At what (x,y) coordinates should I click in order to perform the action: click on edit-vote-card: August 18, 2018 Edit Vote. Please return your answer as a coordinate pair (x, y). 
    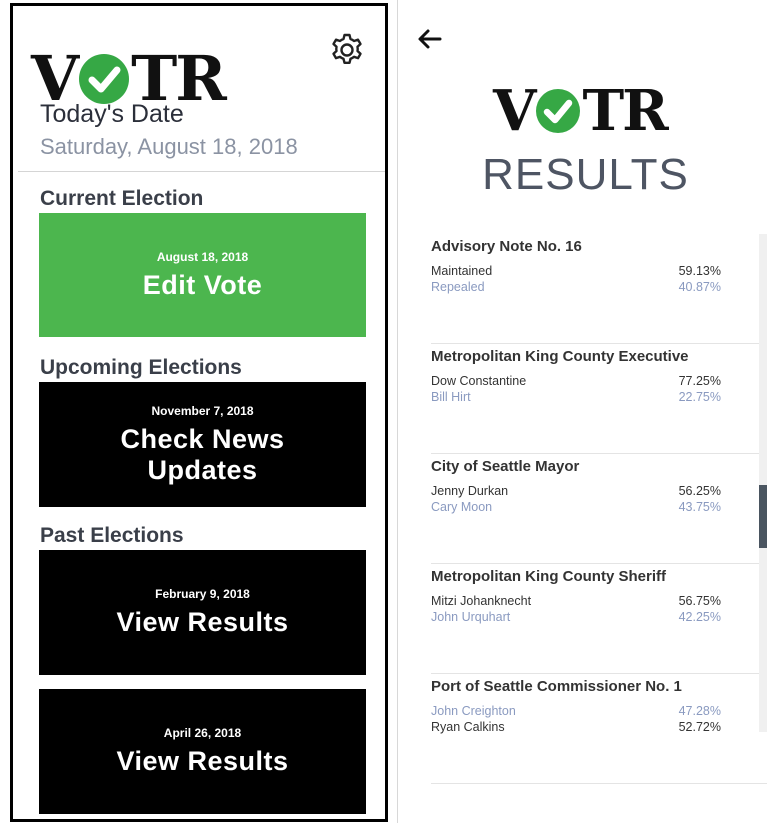
    Looking at the image, I should click on (202, 275).